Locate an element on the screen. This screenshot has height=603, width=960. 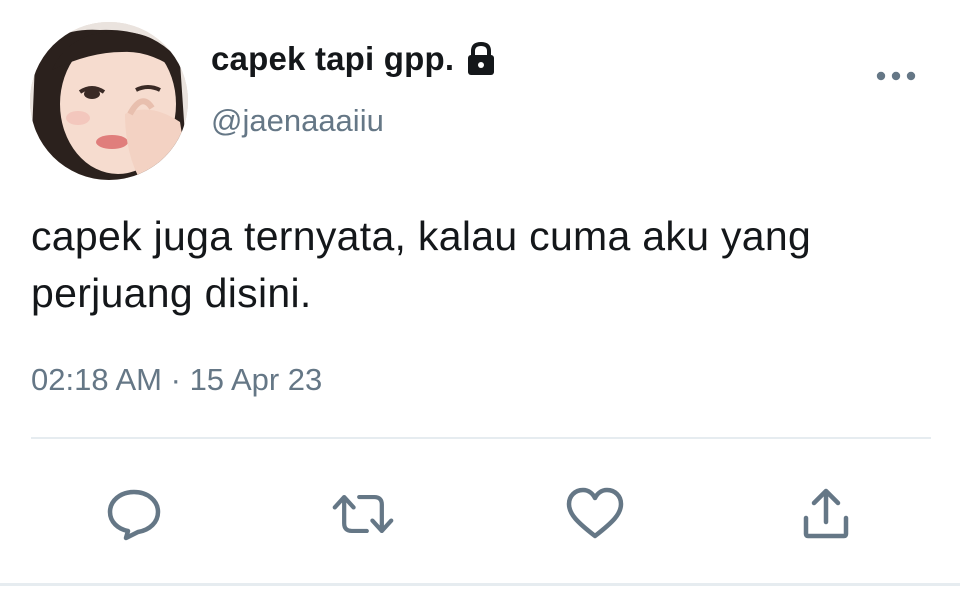
tweet-timestamp: 02:18 AM · 15 Apr 23 is located at coordinates (176, 380).